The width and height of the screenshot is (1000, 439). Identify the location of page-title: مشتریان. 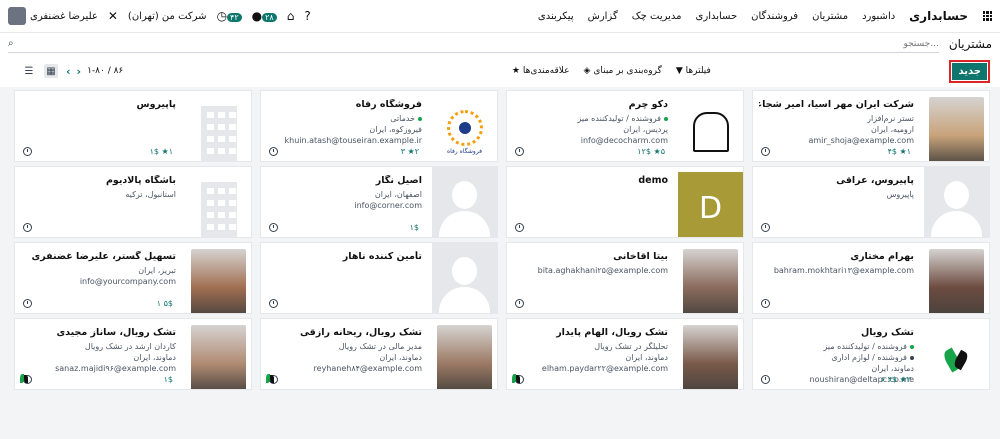
(970, 44).